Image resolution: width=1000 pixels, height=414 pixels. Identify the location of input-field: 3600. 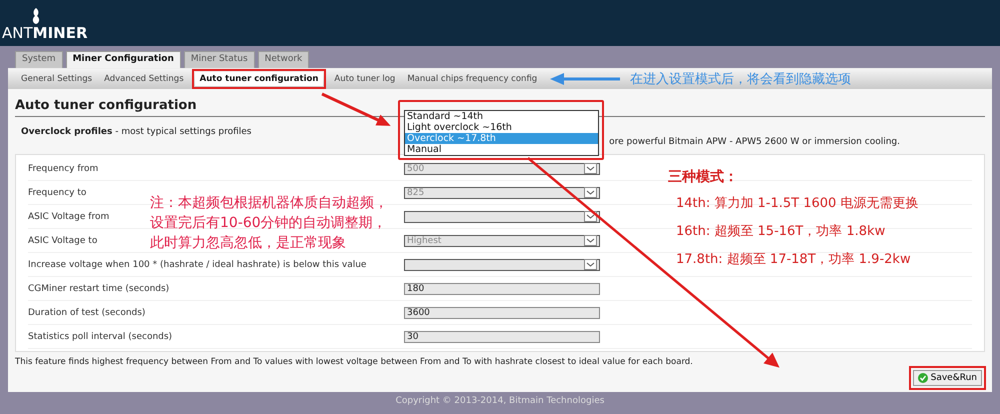
(502, 312).